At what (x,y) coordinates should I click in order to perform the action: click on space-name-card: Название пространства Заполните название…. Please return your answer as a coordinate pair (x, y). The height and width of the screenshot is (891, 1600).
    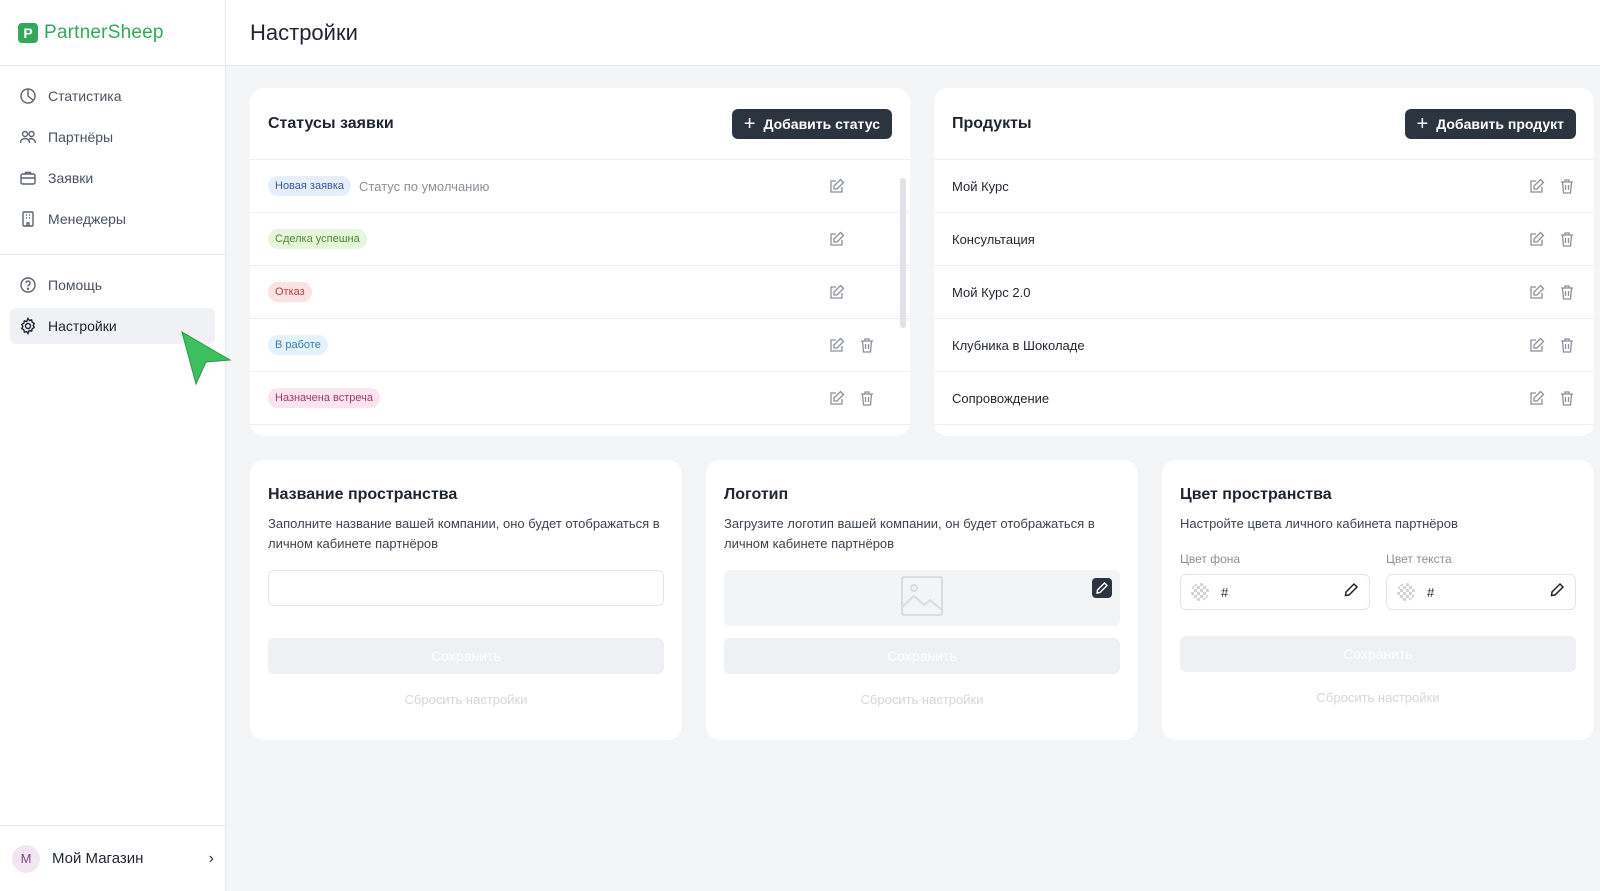
    Looking at the image, I should click on (466, 600).